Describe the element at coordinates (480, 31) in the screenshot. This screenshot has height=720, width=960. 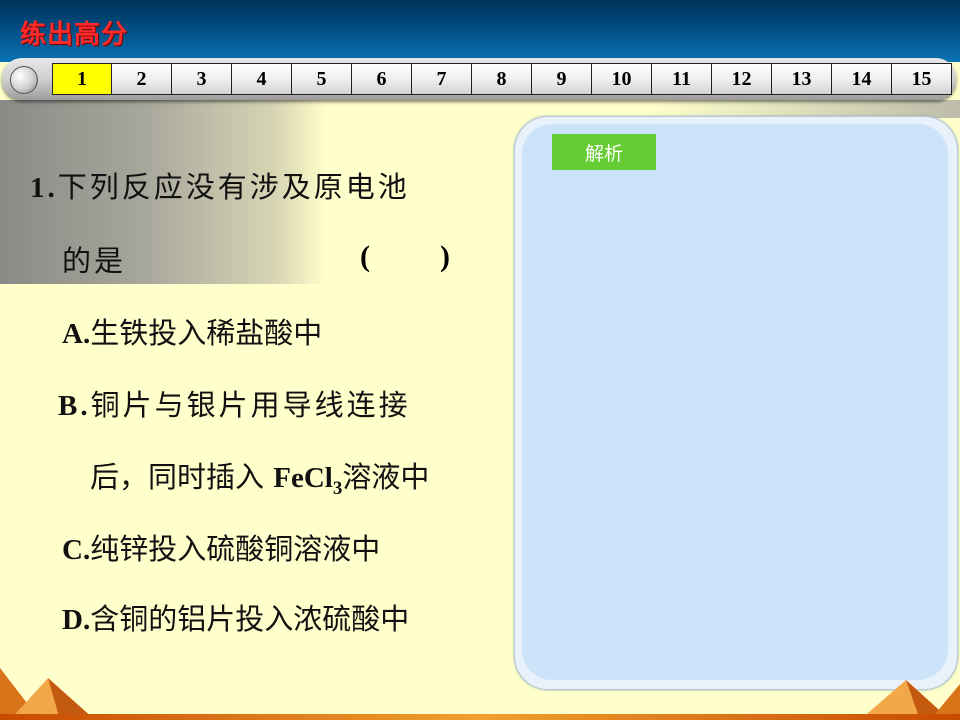
I see `header-bar: 练出高分` at that location.